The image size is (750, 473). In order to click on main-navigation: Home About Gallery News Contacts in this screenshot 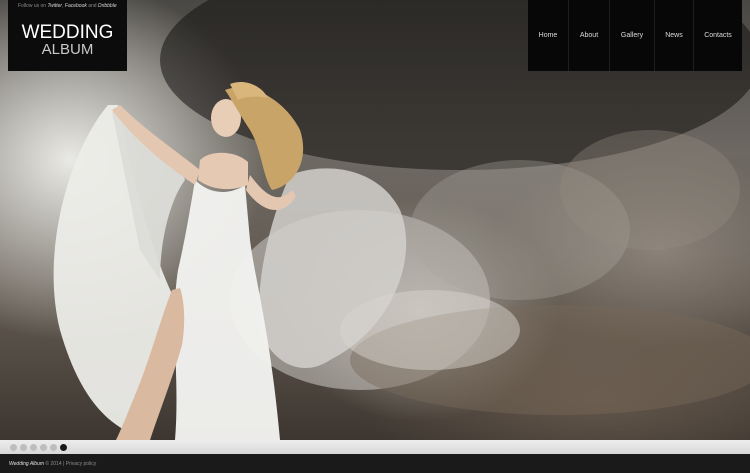, I will do `click(635, 35)`.